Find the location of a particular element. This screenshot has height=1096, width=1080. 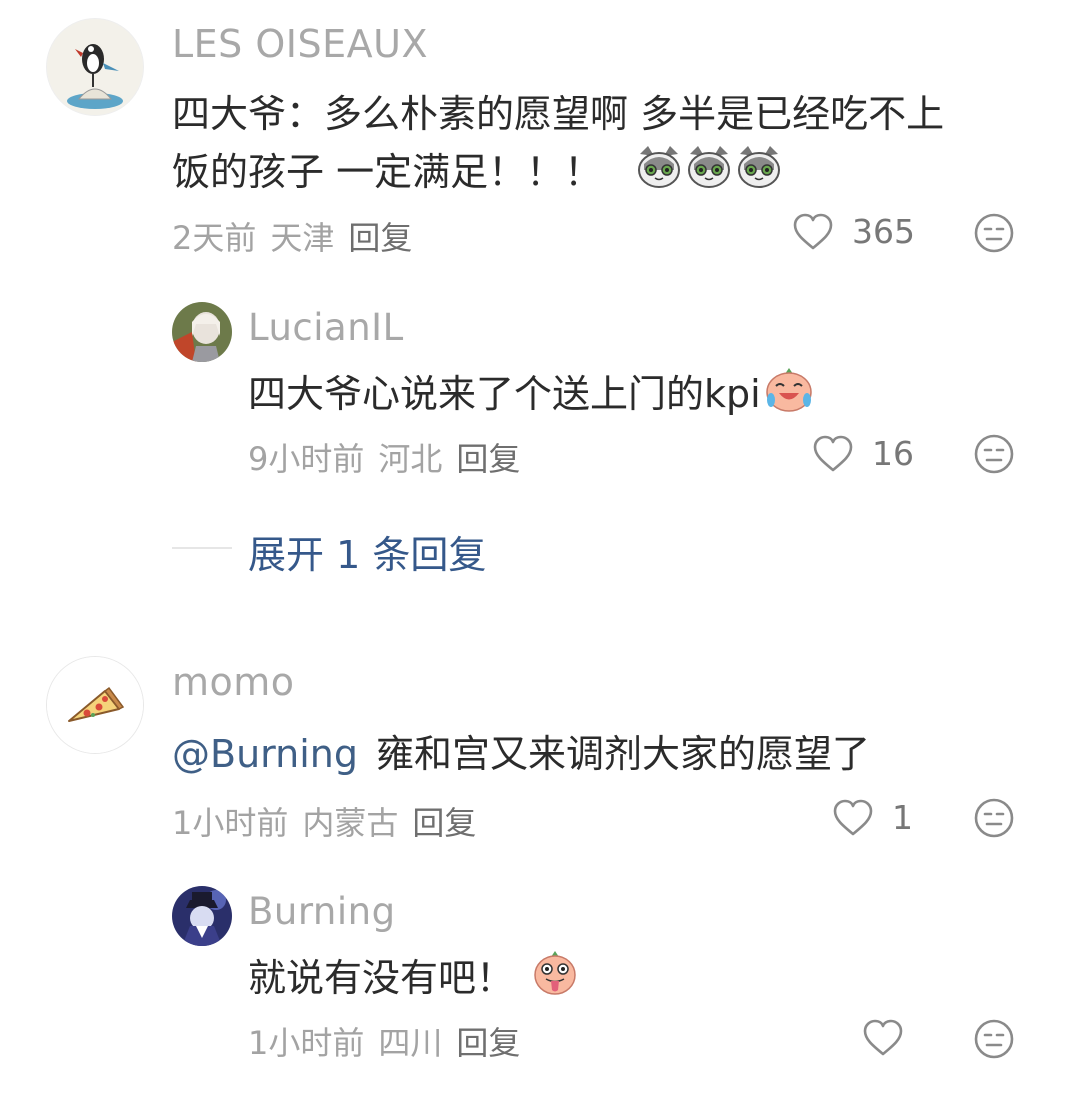

comment-meta: 2天前 天津 回复 is located at coordinates (299, 236).